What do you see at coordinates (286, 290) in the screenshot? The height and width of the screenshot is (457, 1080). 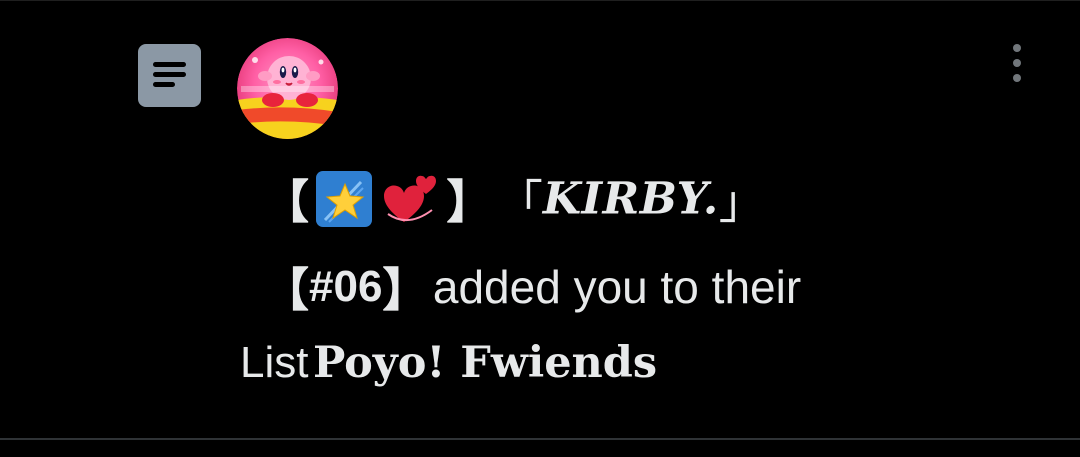 I see `tag-open-bracket: 【` at bounding box center [286, 290].